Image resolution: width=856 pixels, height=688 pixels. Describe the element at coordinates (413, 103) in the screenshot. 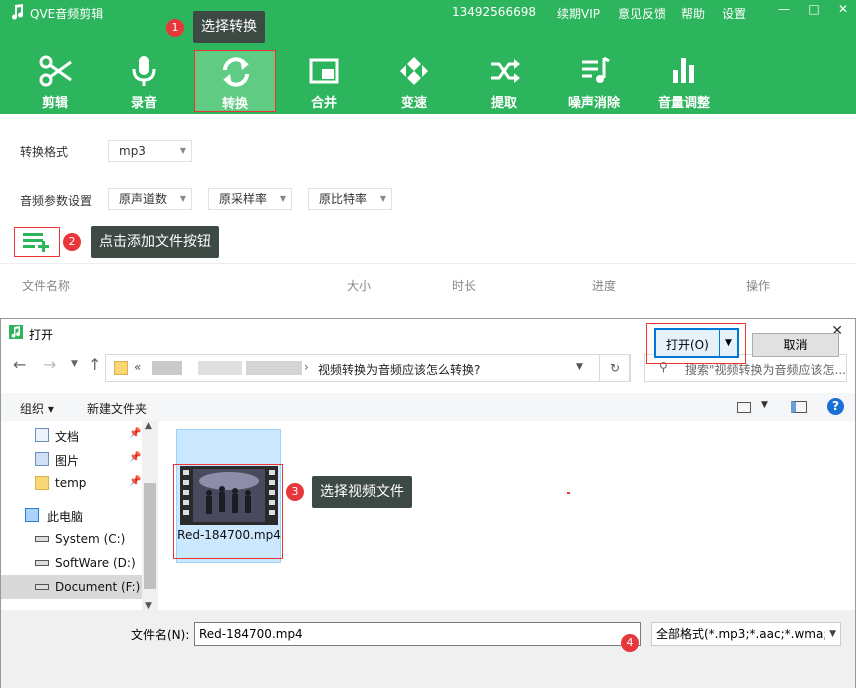

I see `tool-label: 变速` at that location.